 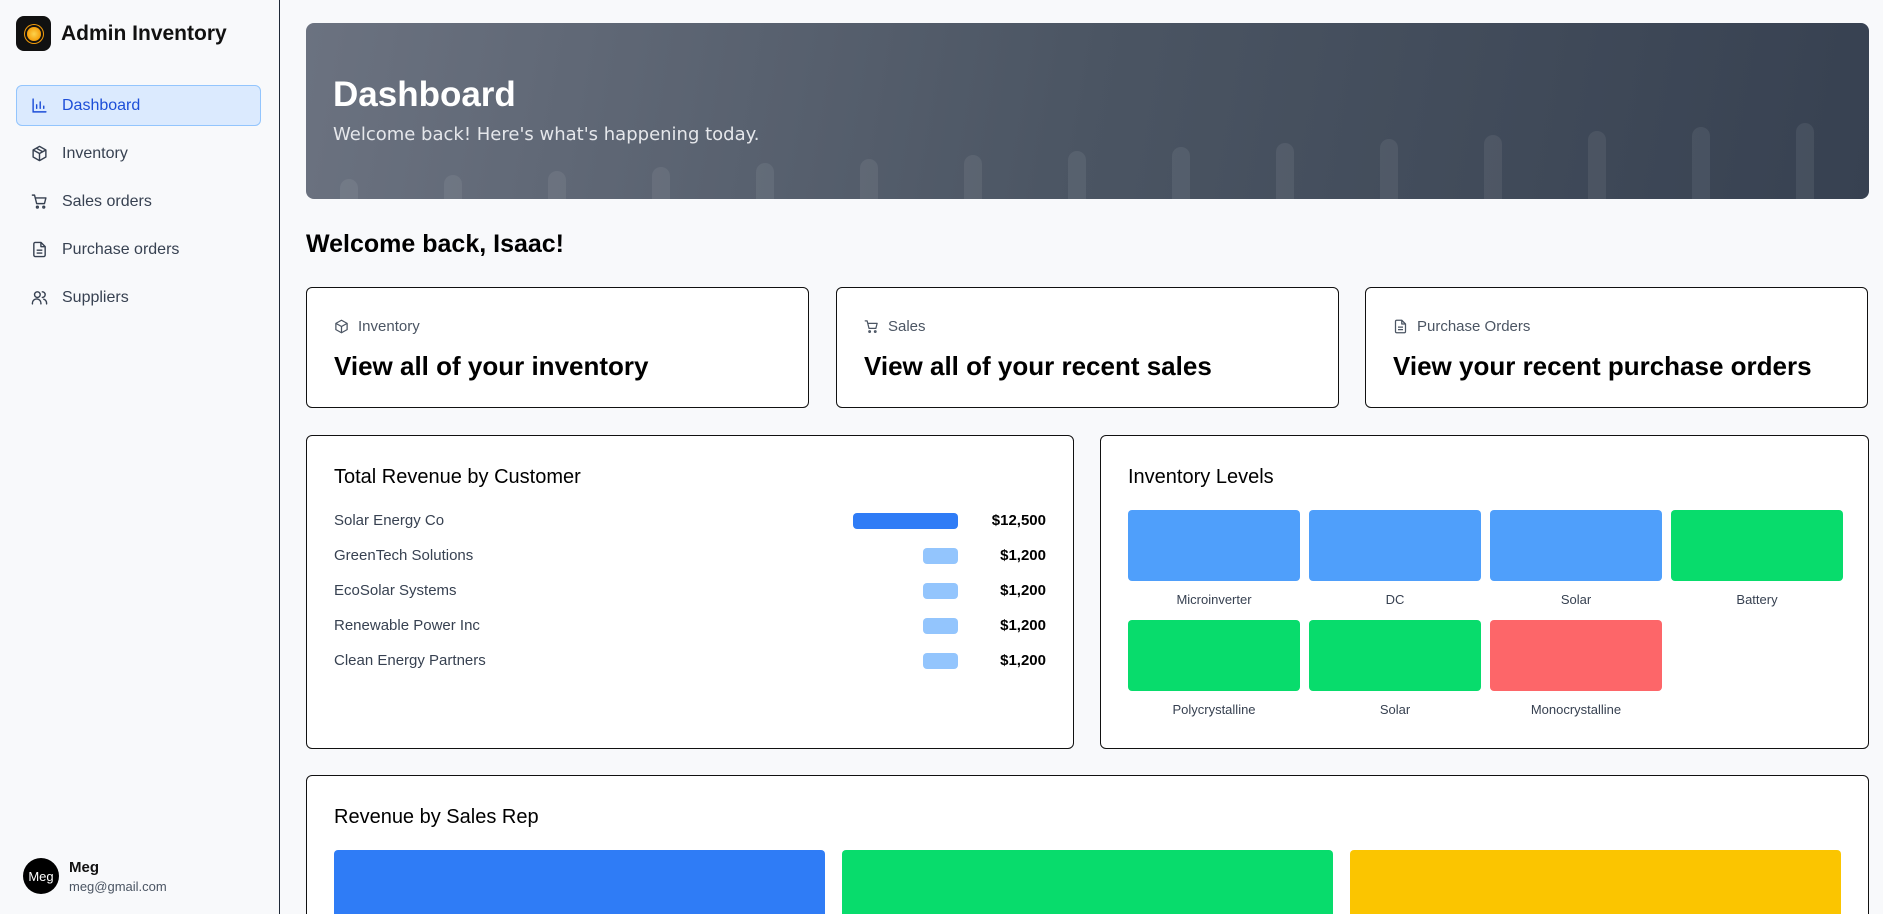 What do you see at coordinates (1757, 599) in the screenshot?
I see `inventory-tile-label: Battery` at bounding box center [1757, 599].